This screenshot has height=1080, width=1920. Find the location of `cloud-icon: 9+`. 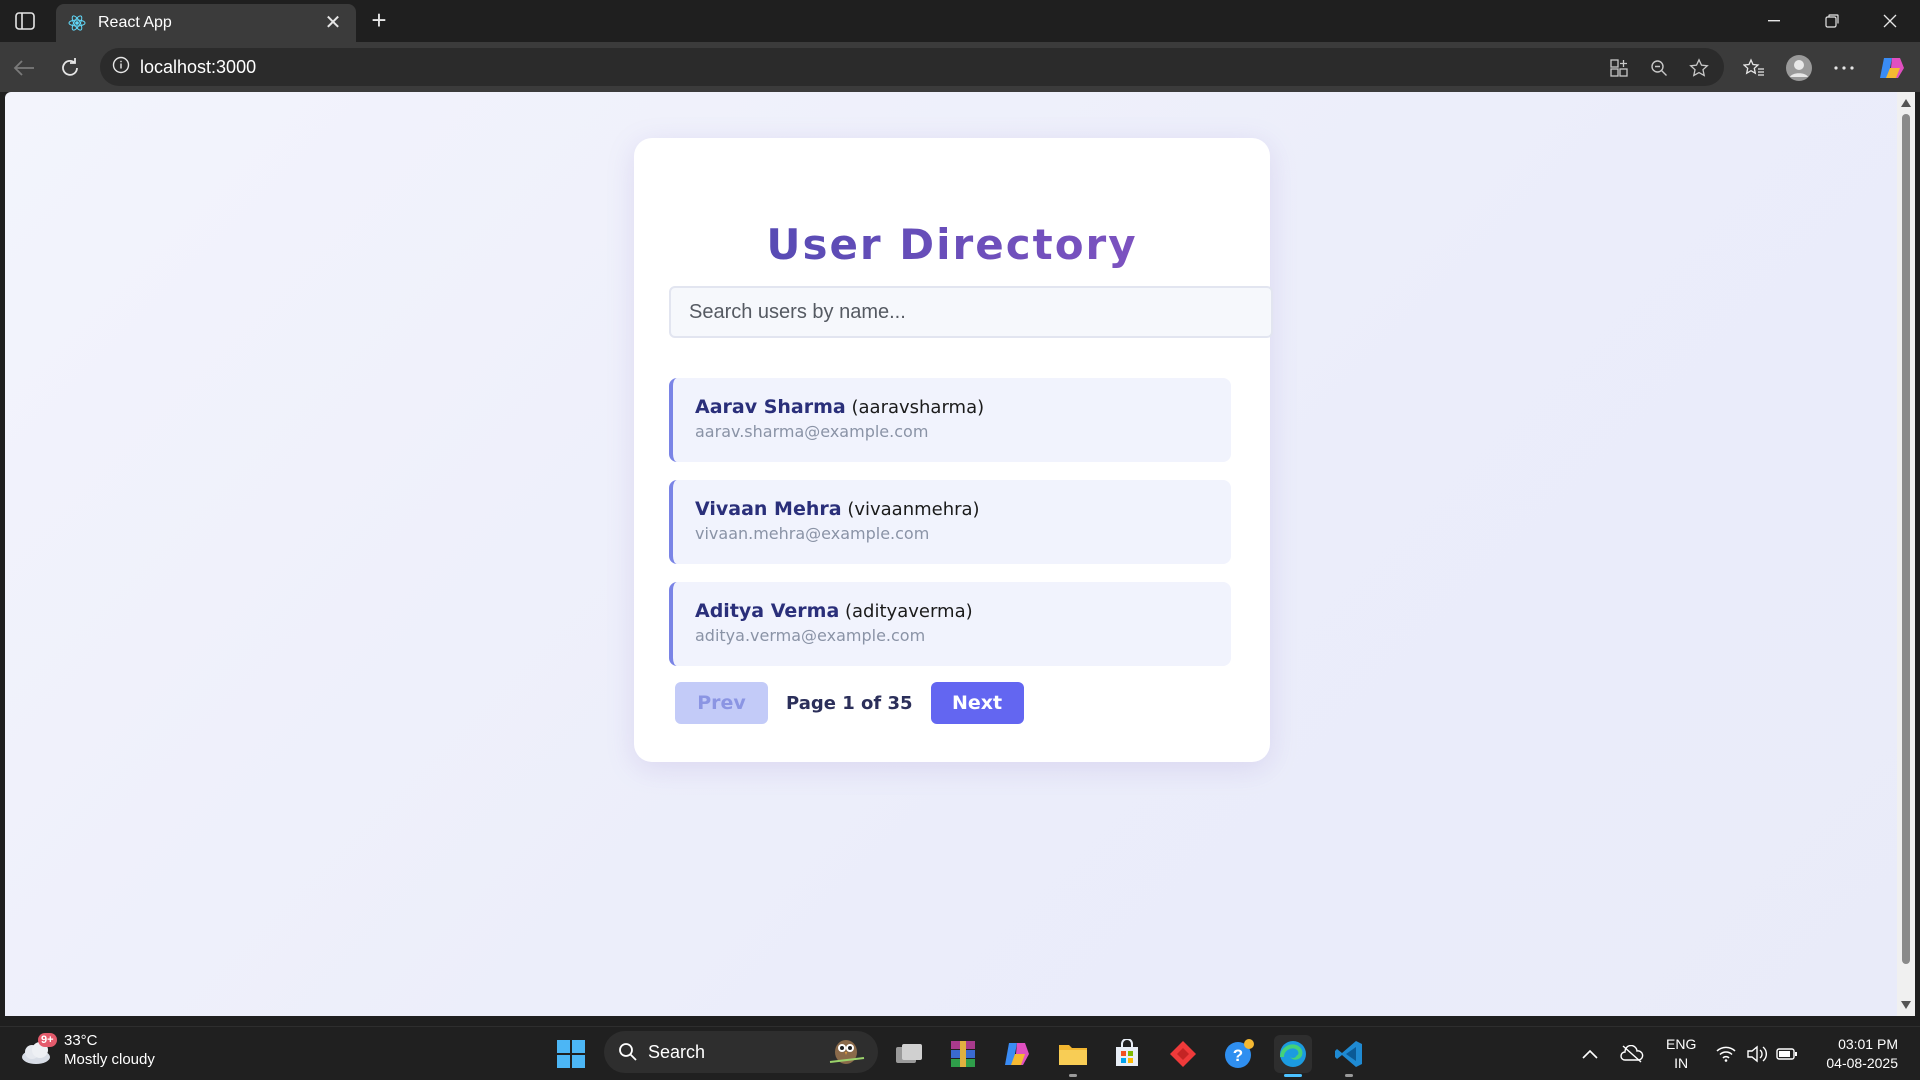

cloud-icon: 9+ is located at coordinates (37, 1050).